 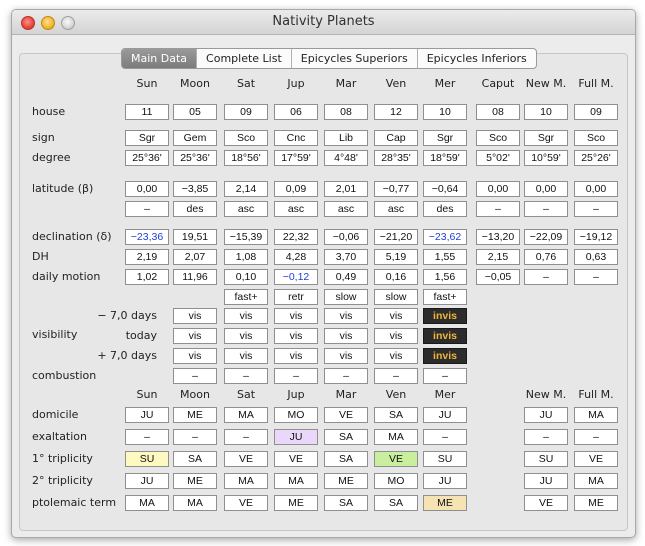 What do you see at coordinates (445, 277) in the screenshot?
I see `cell-daily_motion: 1,56` at bounding box center [445, 277].